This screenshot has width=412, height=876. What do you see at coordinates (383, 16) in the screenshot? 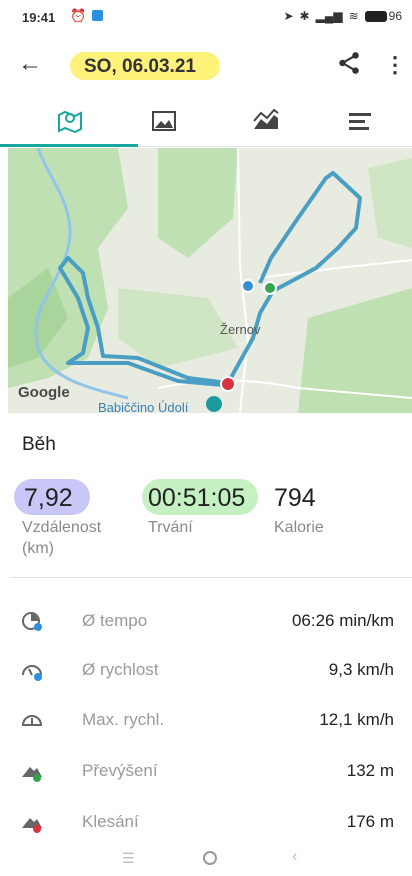
I see `battery-icon: 96` at bounding box center [383, 16].